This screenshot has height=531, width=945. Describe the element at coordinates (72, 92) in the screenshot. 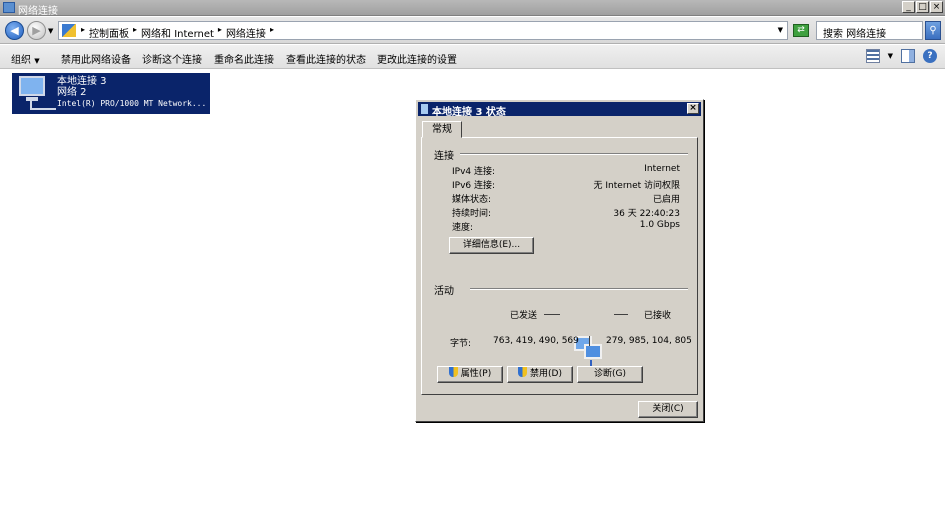

I see `connection-network: 网络 2` at that location.